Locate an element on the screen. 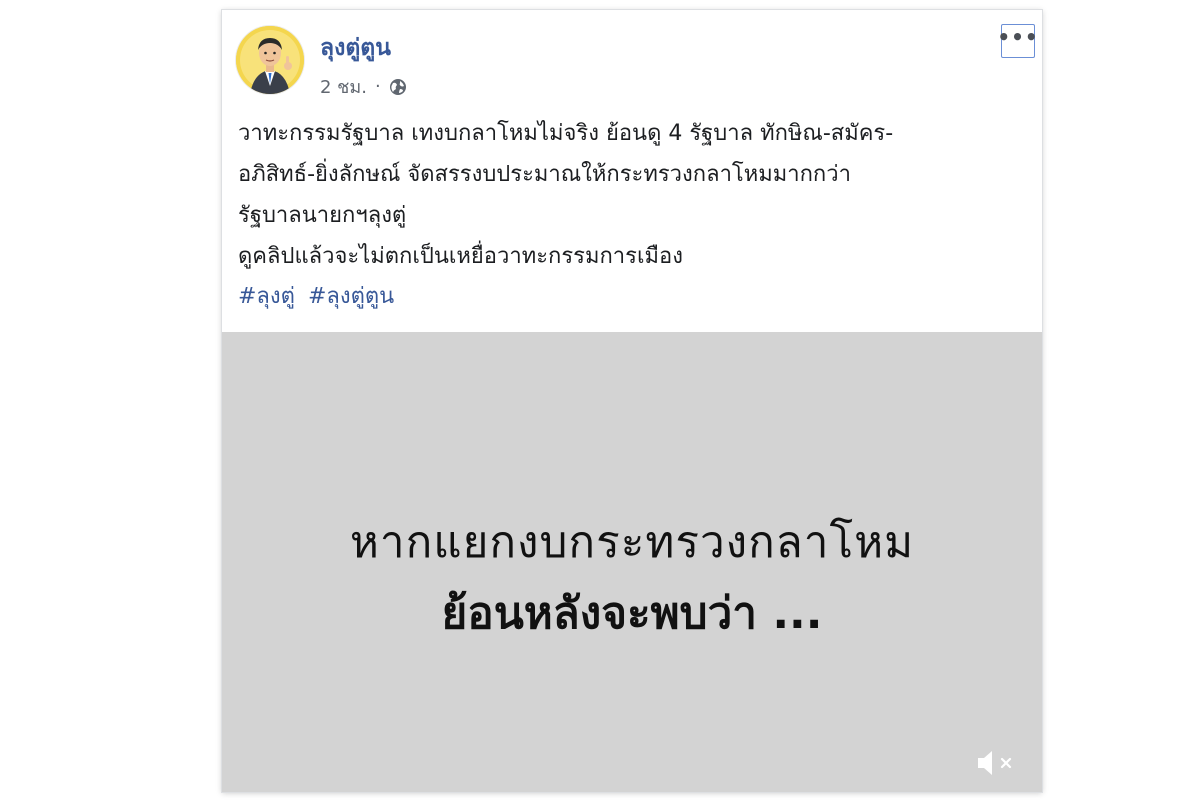 Image resolution: width=1200 pixels, height=800 pixels. more-options-button: ••• is located at coordinates (1017, 41).